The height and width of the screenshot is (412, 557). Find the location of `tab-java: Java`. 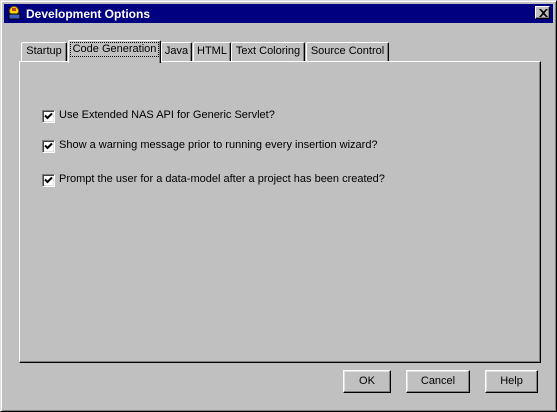

tab-java: Java is located at coordinates (176, 51).